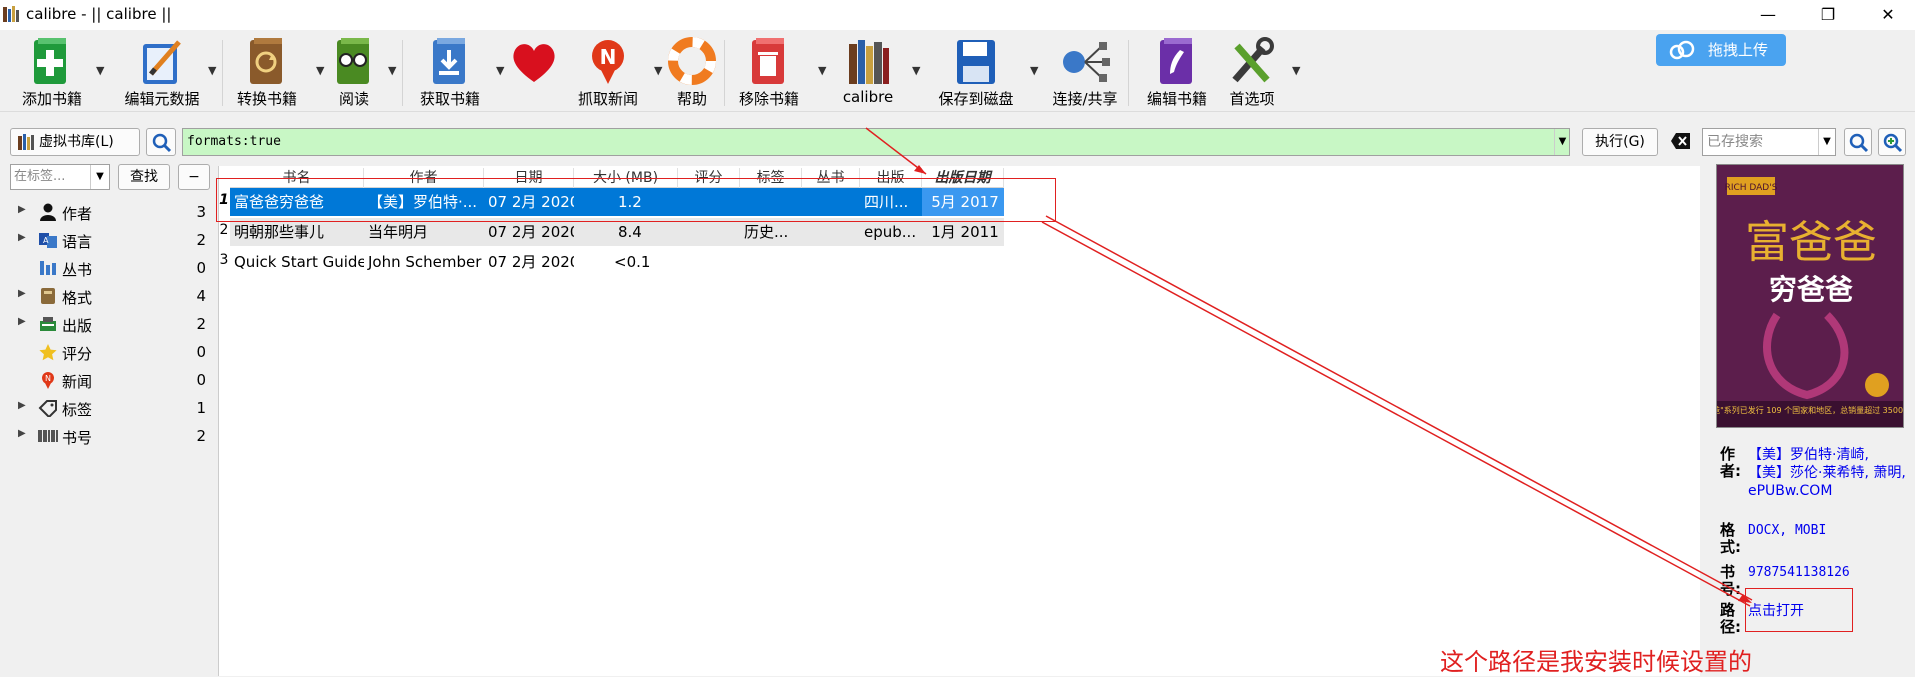 This screenshot has height=677, width=1915. Describe the element at coordinates (77, 214) in the screenshot. I see `tag-item-label: 作者` at that location.